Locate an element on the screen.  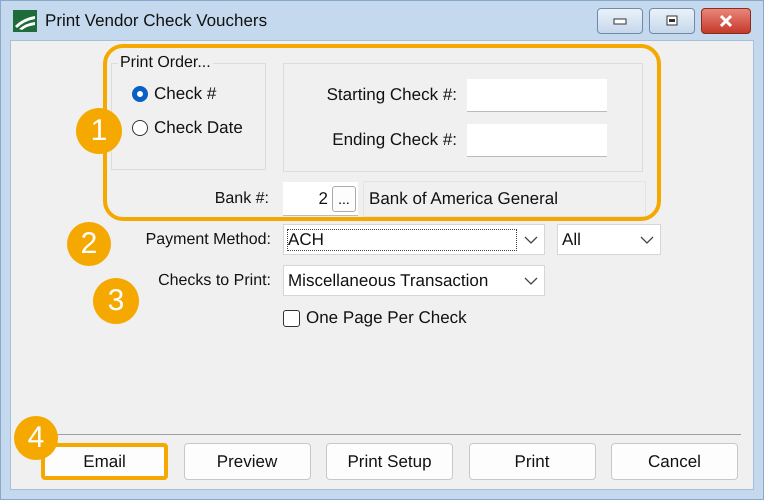
maximize-button is located at coordinates (672, 21).